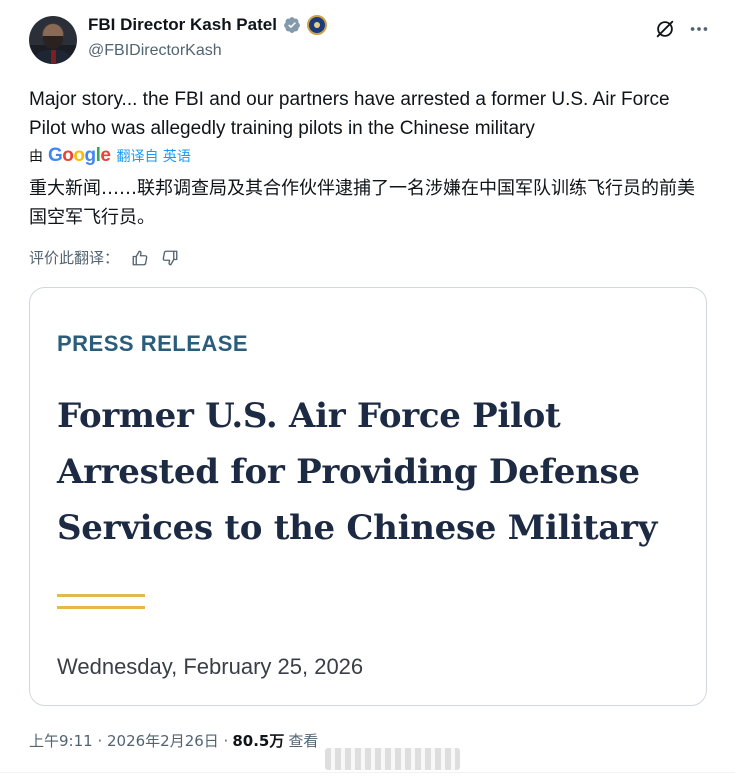 The height and width of the screenshot is (778, 735). I want to click on avatar-beard, so click(53, 42).